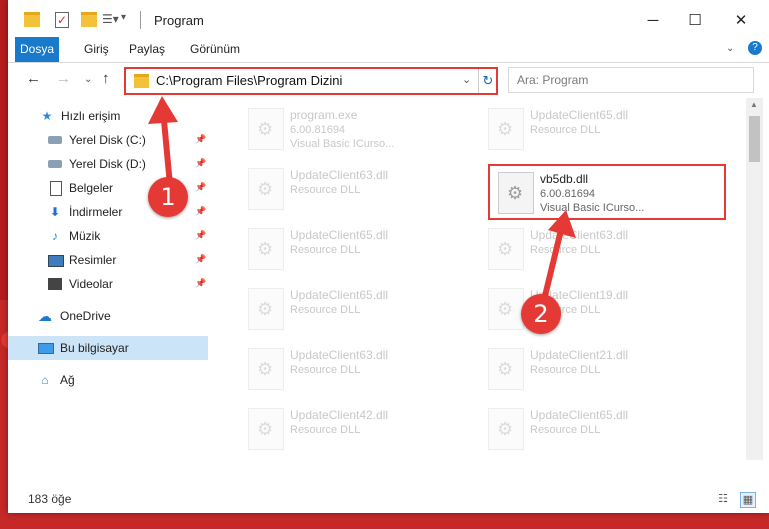 Image resolution: width=769 pixels, height=529 pixels. I want to click on scroll-up-icon: ▲, so click(754, 104).